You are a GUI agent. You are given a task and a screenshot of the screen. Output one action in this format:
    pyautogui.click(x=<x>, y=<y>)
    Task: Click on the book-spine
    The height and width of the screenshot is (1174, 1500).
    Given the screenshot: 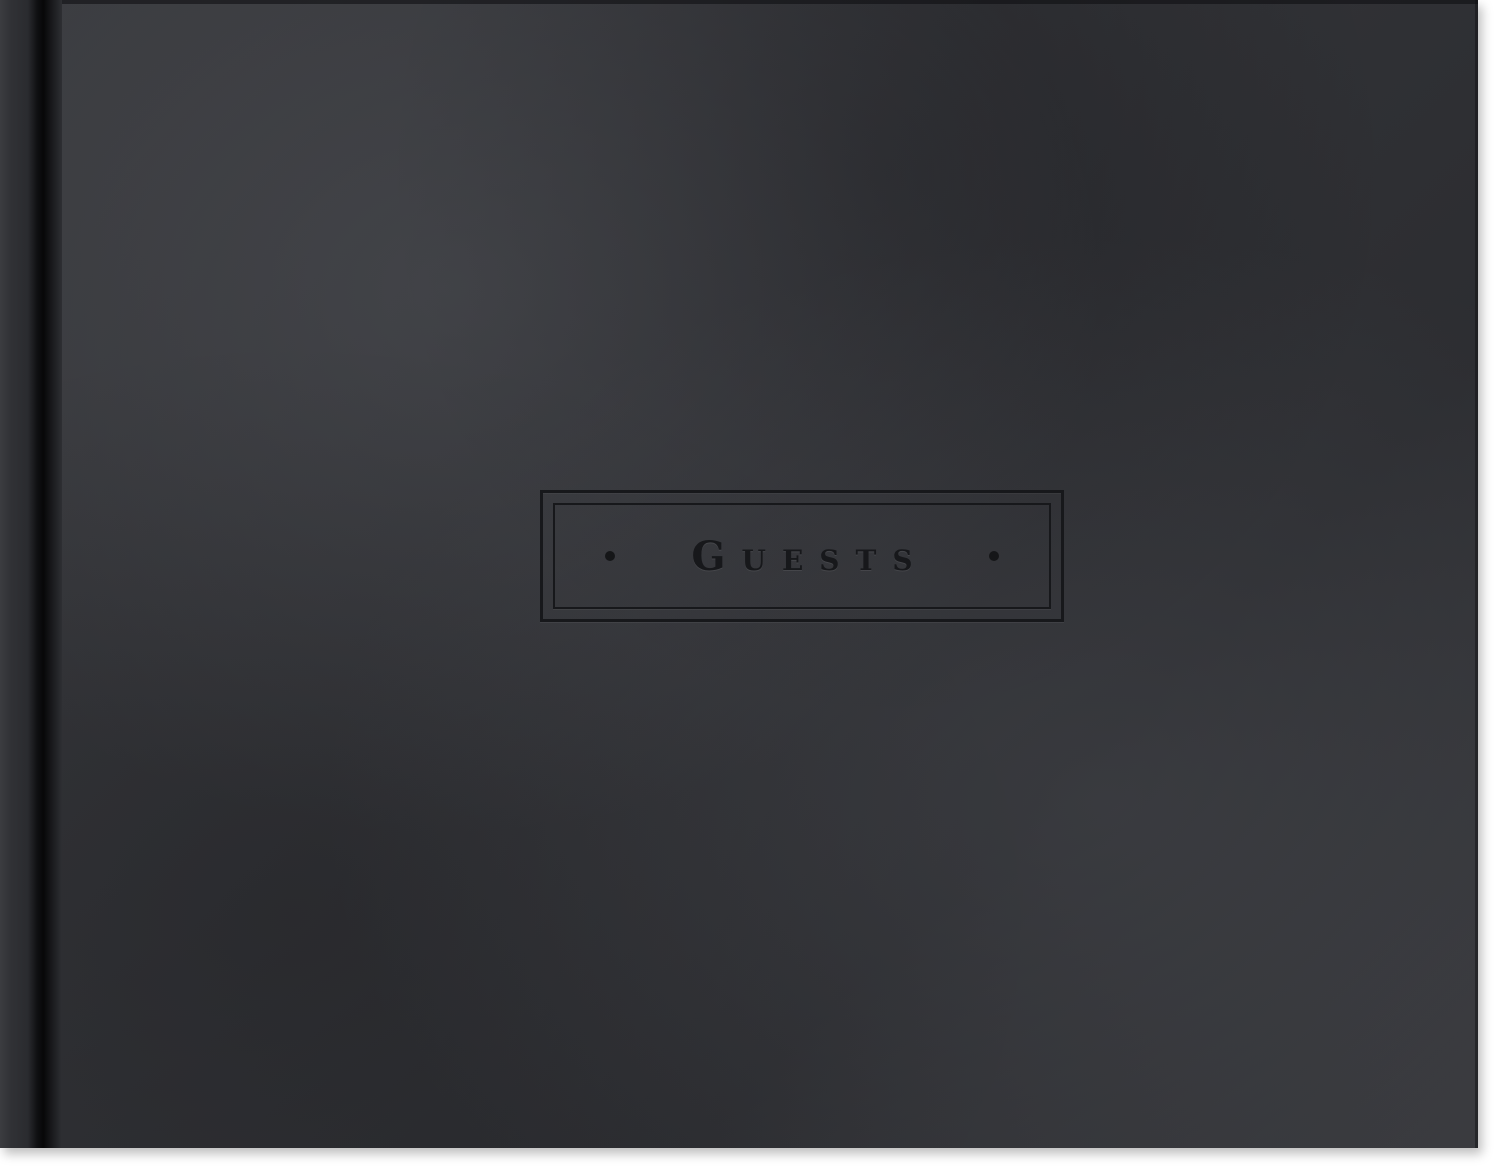 What is the action you would take?
    pyautogui.click(x=31, y=574)
    